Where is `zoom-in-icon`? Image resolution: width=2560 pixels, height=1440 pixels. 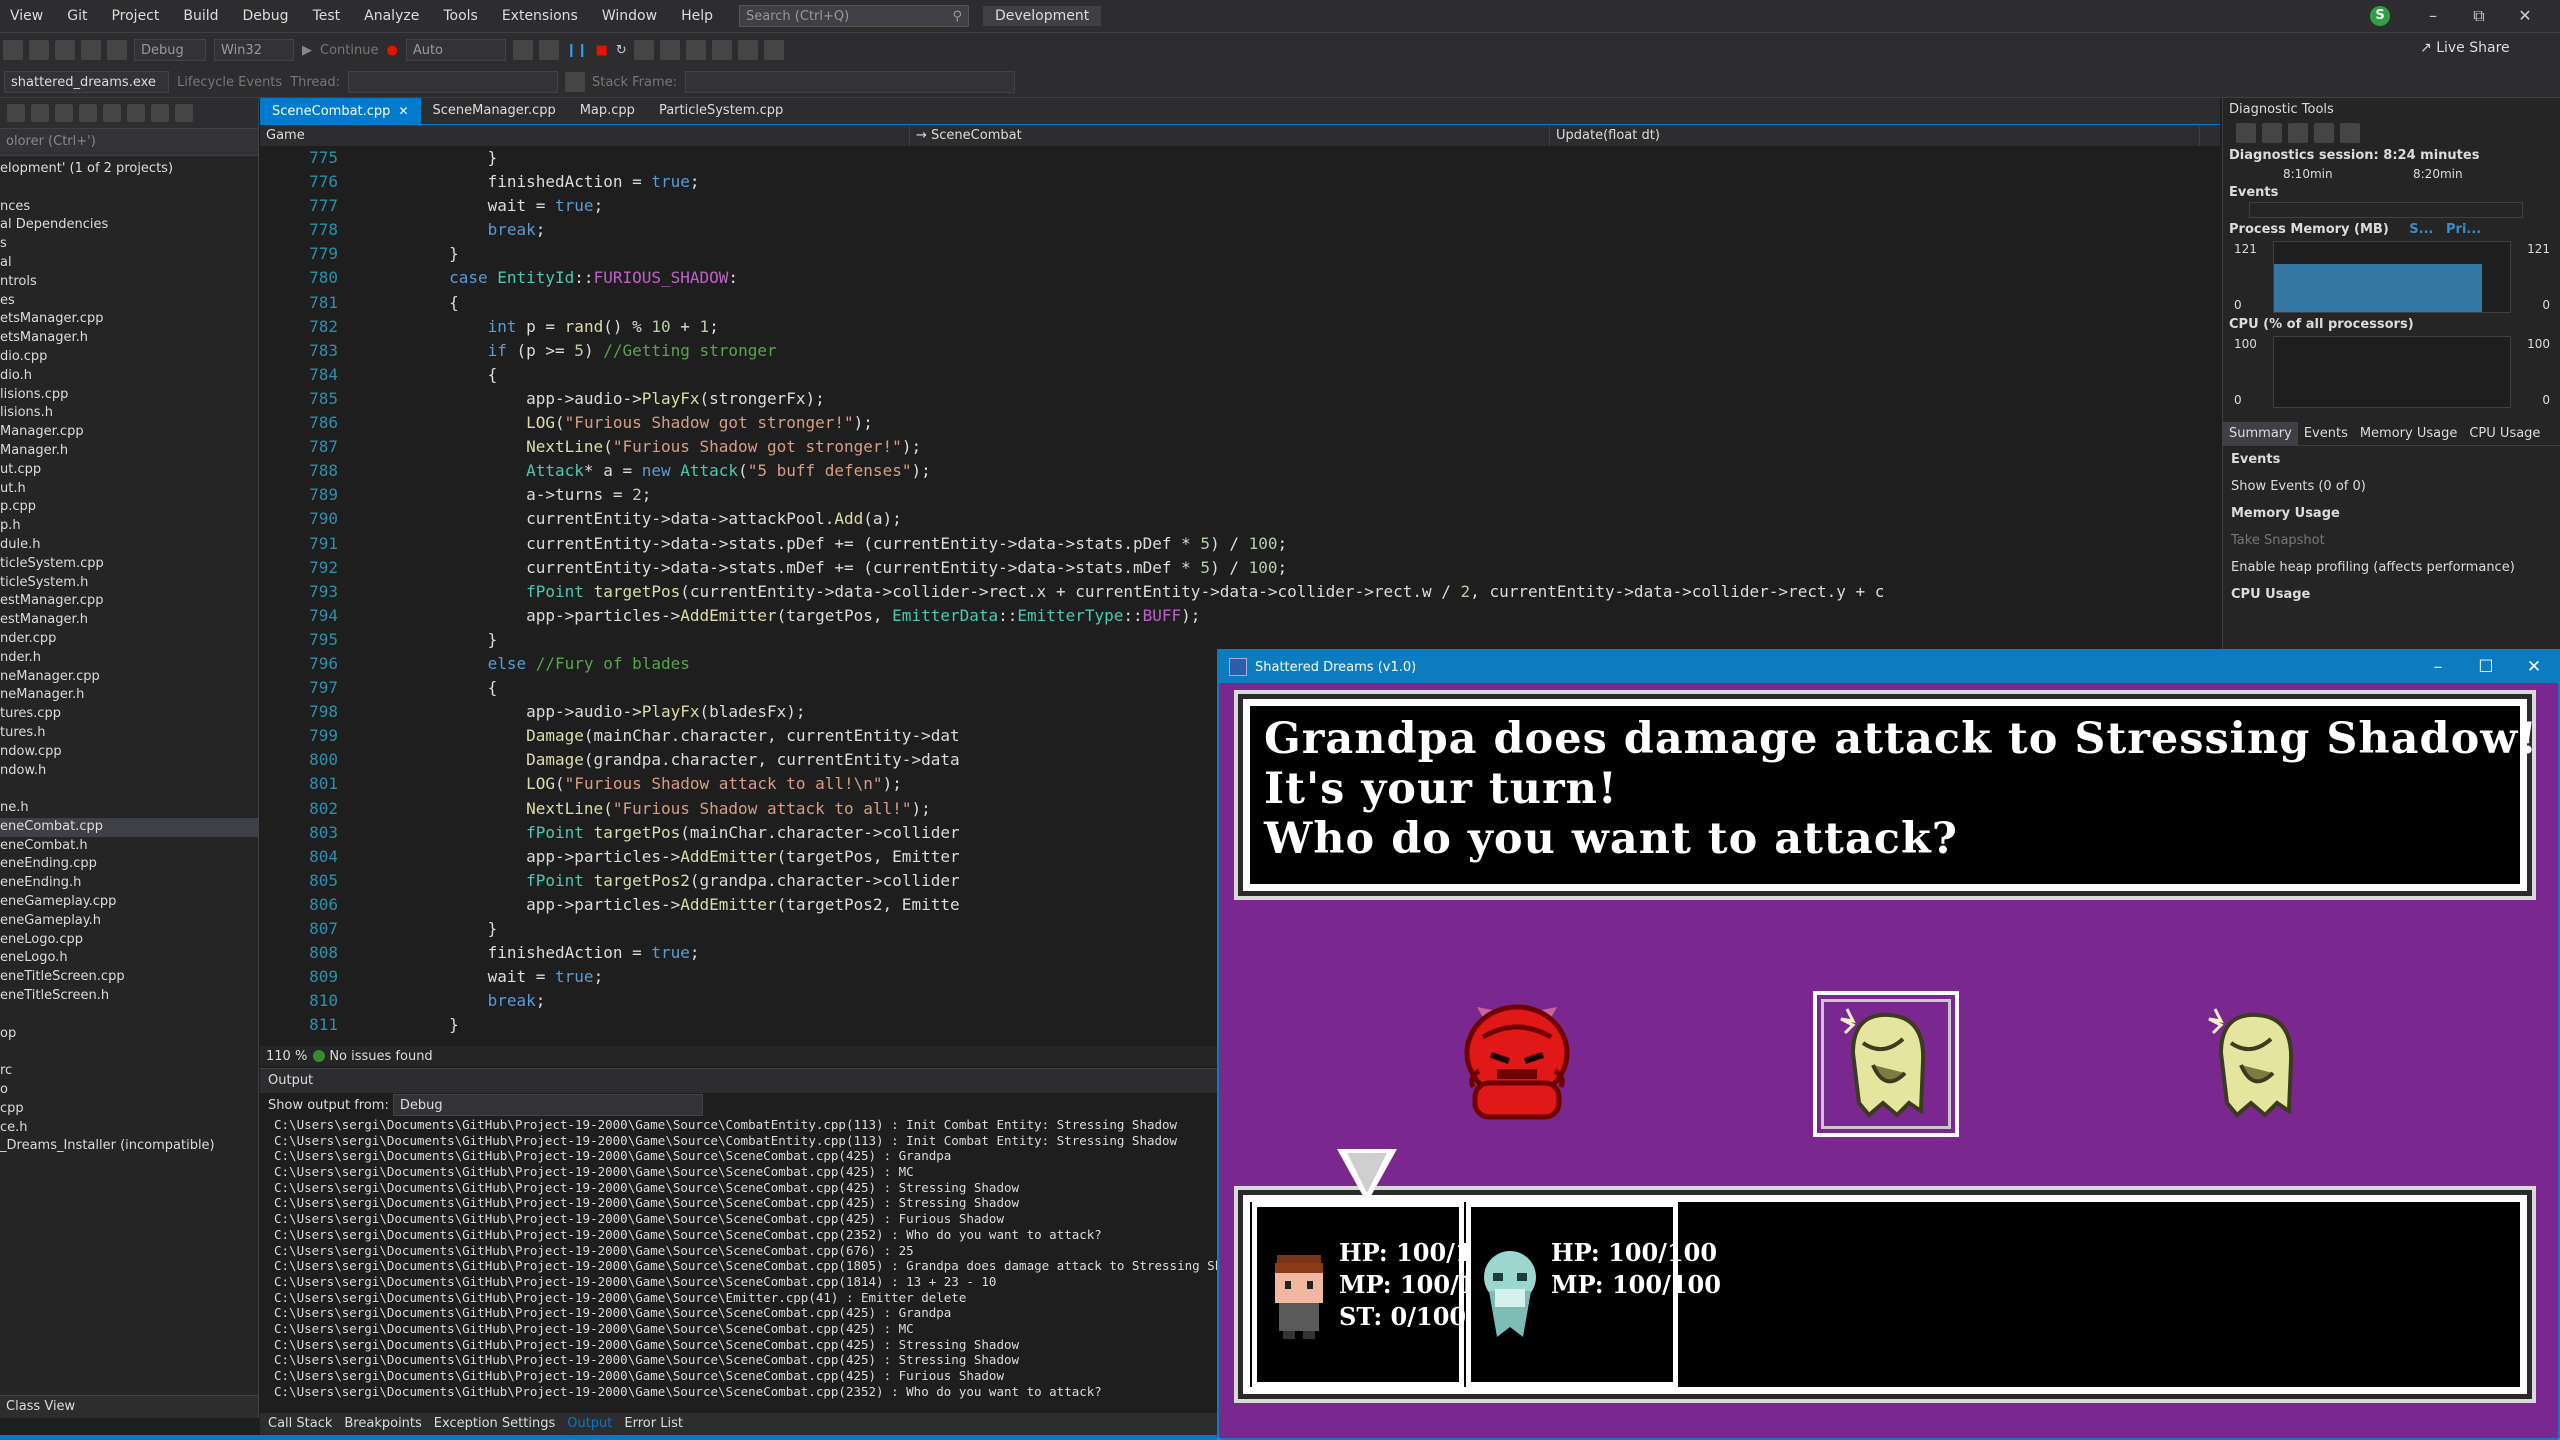
zoom-in-icon is located at coordinates (2298, 133).